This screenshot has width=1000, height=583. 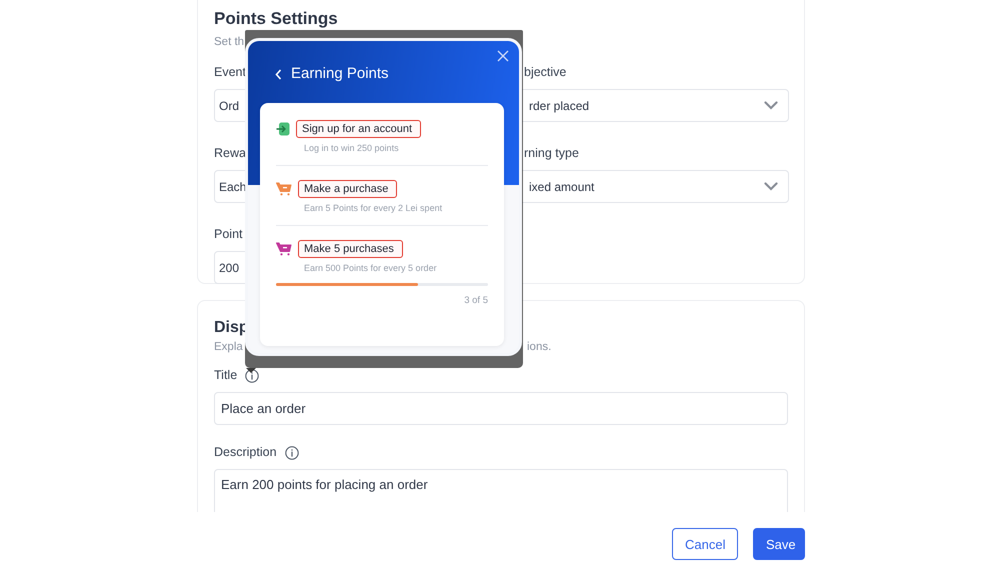 I want to click on tooltip-pointer, so click(x=251, y=370).